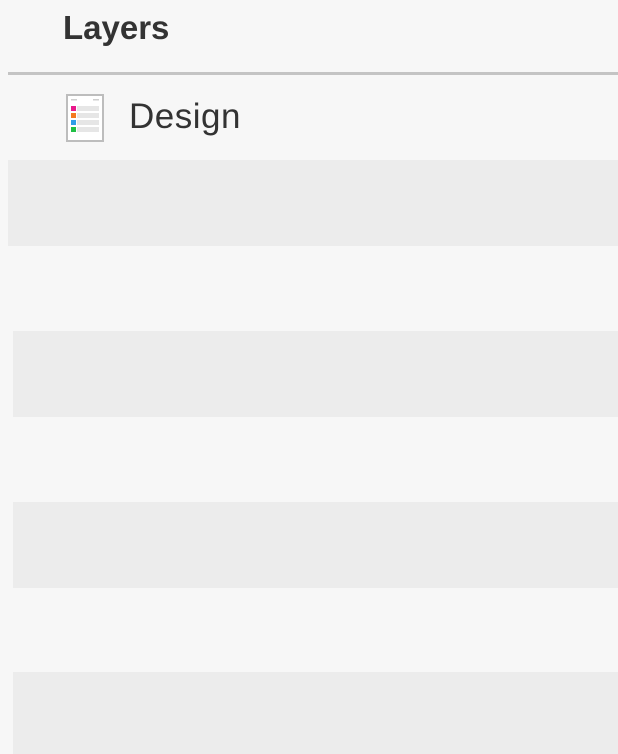 This screenshot has width=618, height=754. I want to click on layer-item-design: Design, so click(309, 117).